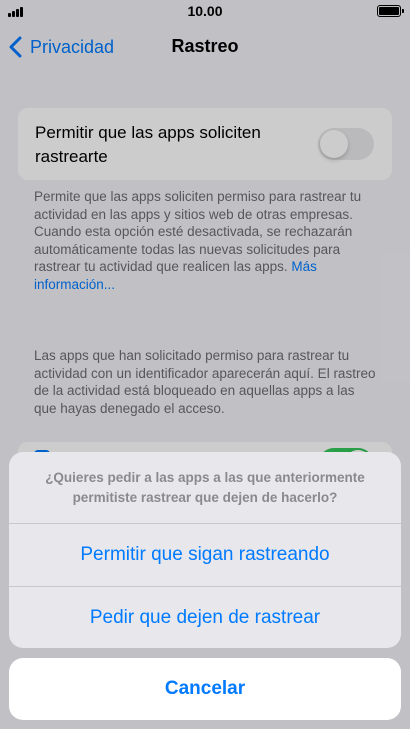 The image size is (410, 729). I want to click on cancel-button: Cancelar, so click(205, 689).